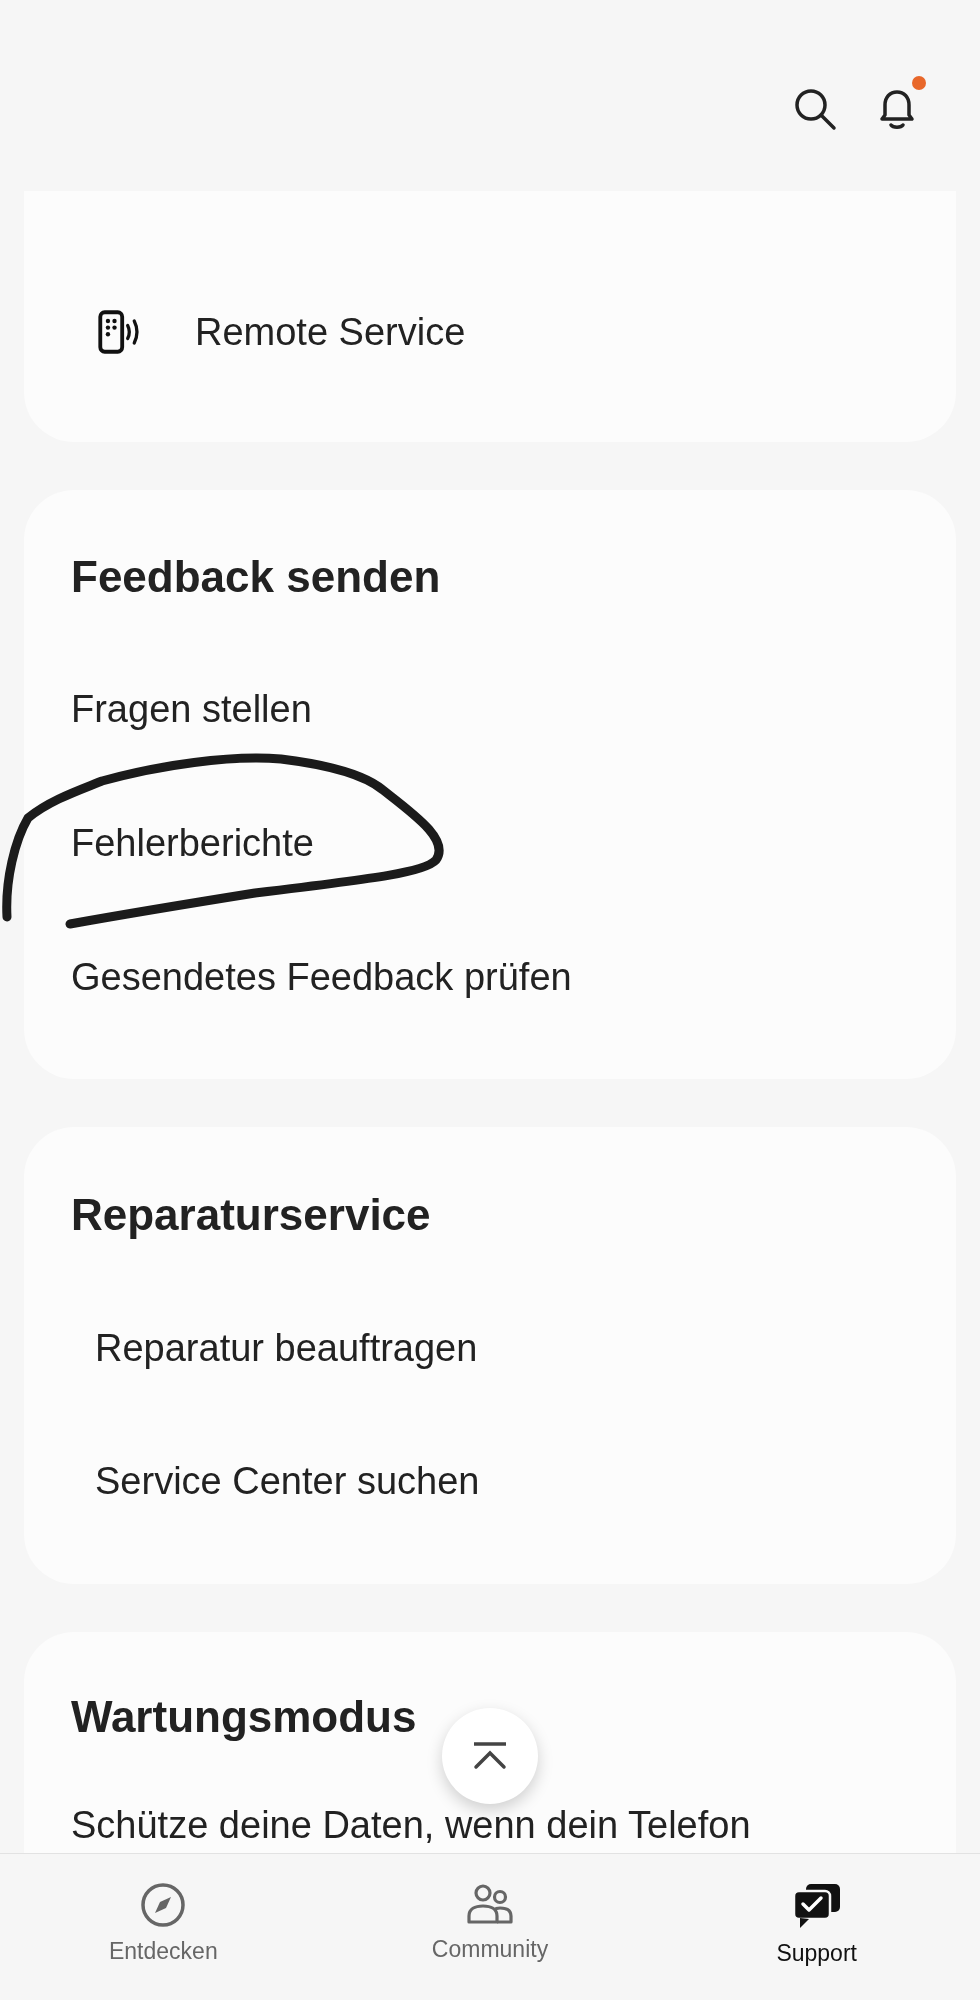 This screenshot has width=980, height=2000. I want to click on section-title: Reparaturservice, so click(250, 1215).